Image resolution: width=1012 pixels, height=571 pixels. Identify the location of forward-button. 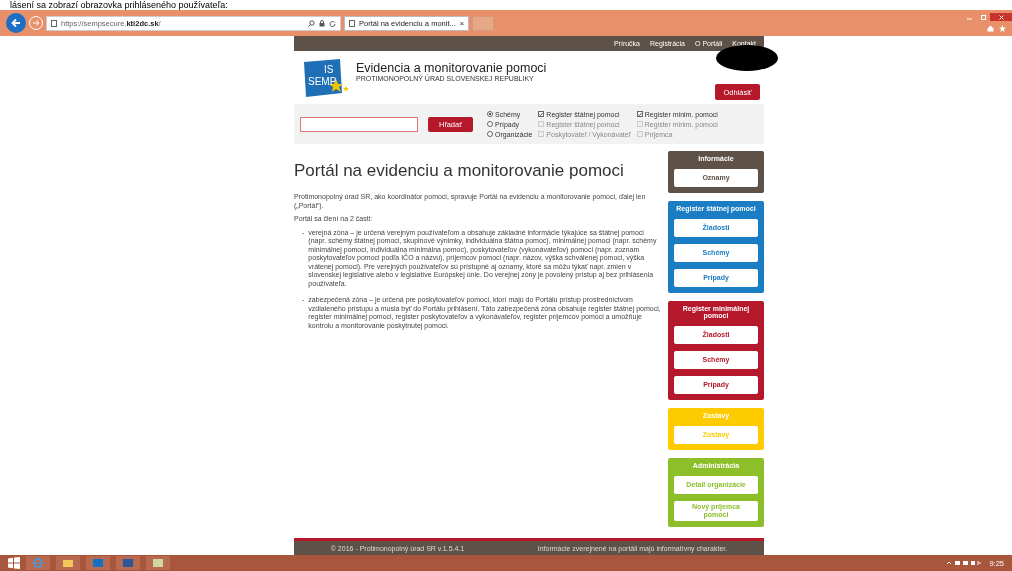
(36, 23).